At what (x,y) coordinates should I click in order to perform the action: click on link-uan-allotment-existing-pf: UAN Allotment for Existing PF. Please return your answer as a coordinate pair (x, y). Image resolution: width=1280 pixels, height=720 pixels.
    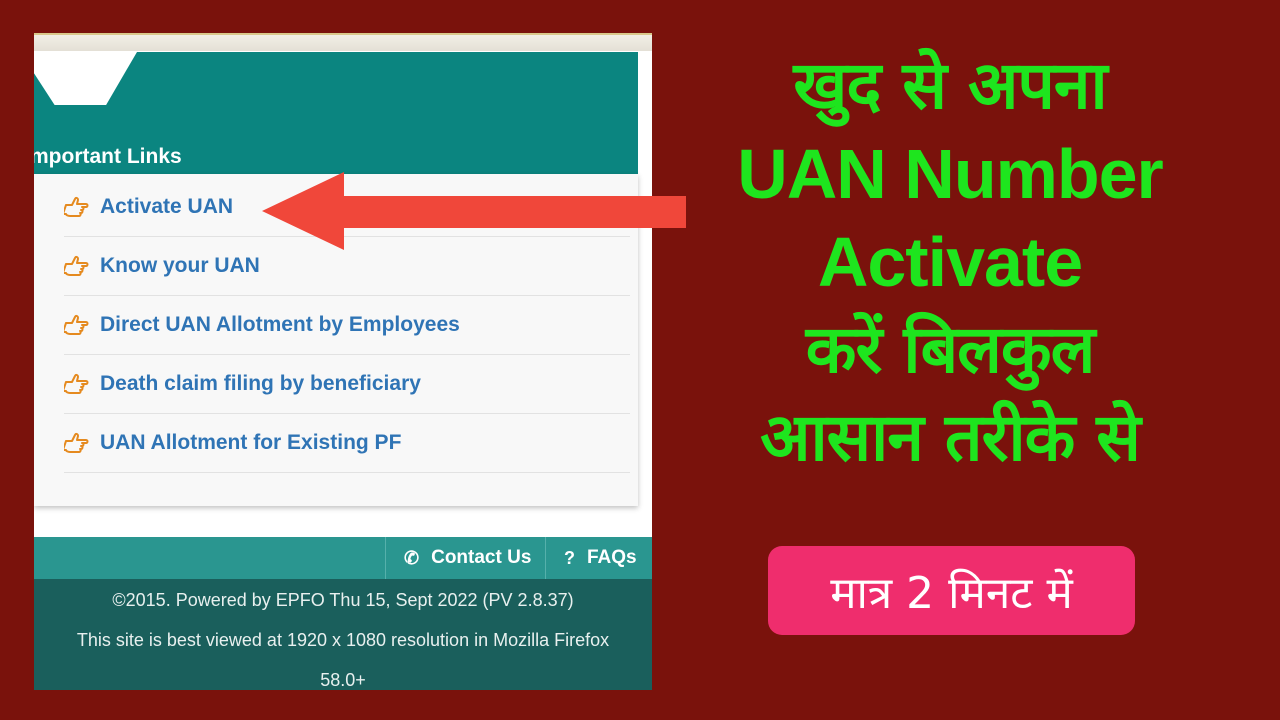
    Looking at the image, I should click on (347, 443).